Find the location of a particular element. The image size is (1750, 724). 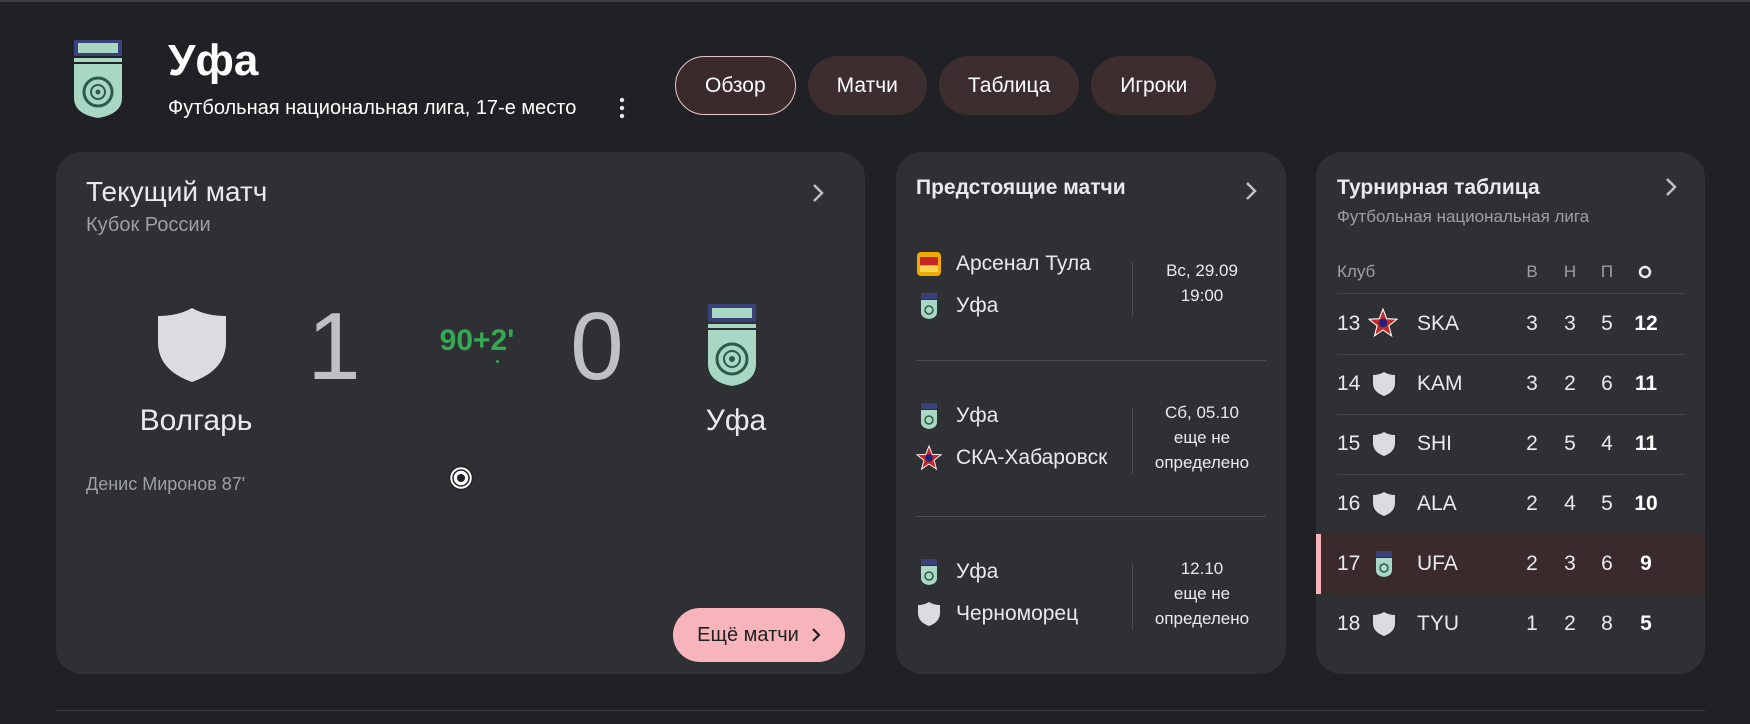

soccer-ball-icon is located at coordinates (461, 478).